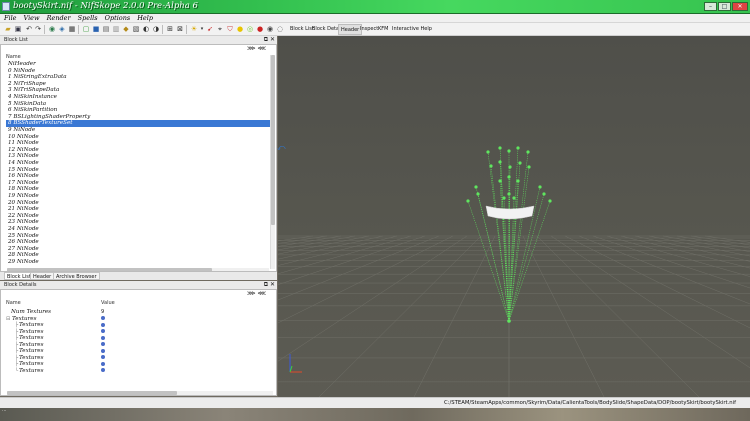  I want to click on shield-icon: ⛉, so click(230, 29).